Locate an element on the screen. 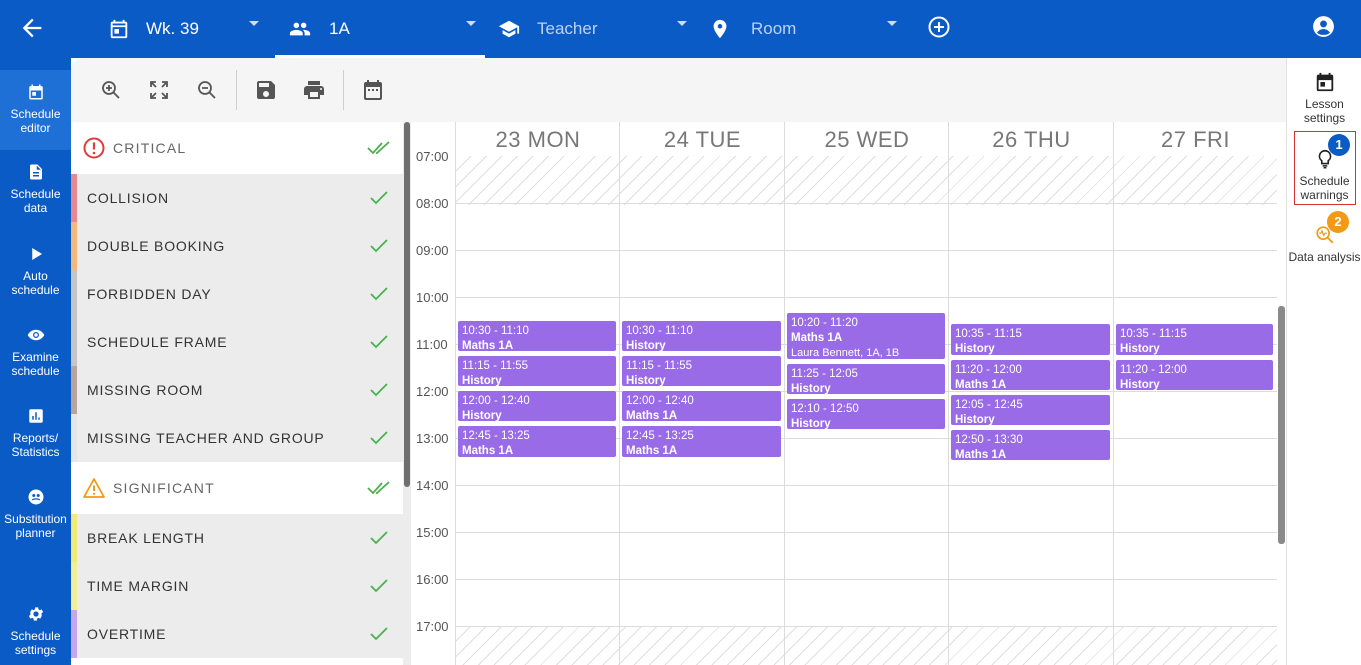 The height and width of the screenshot is (665, 1361). lesson-time: 11:25 - 12:05 is located at coordinates (824, 373).